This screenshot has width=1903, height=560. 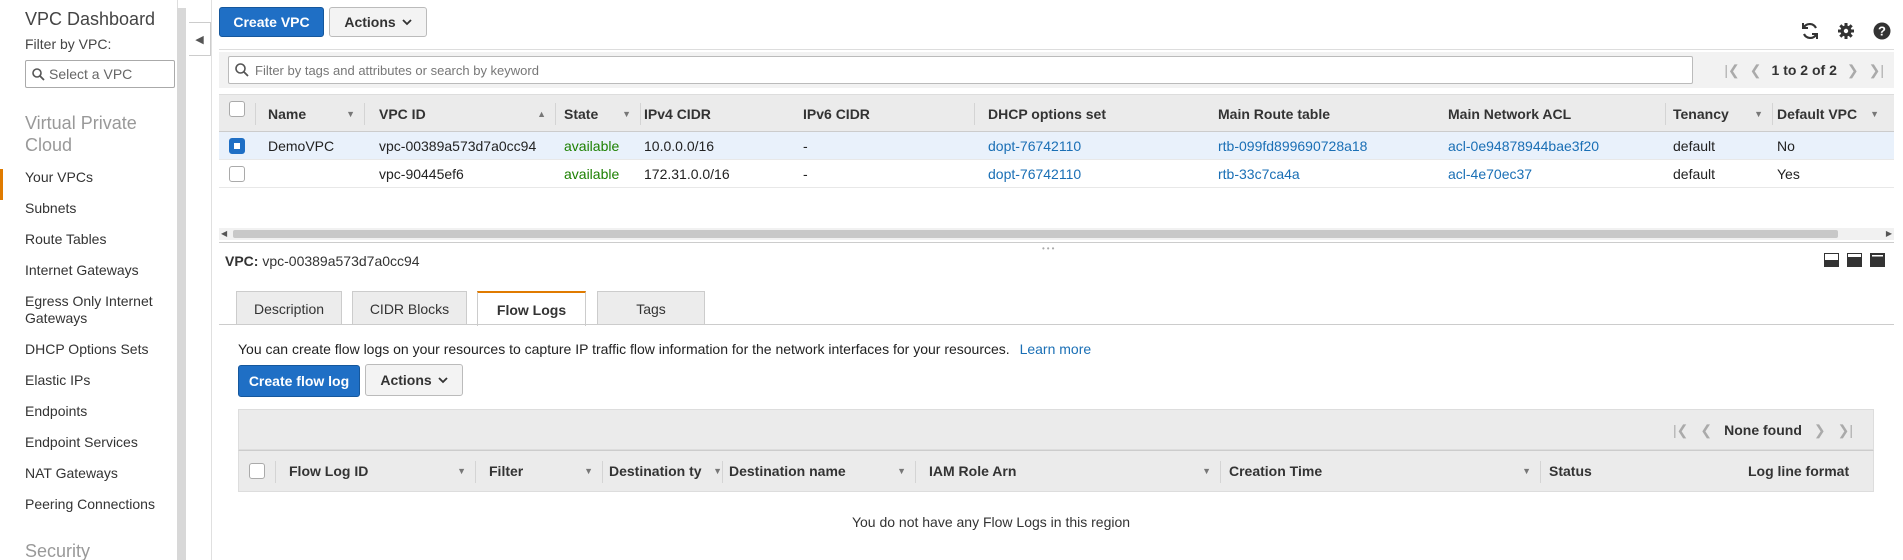 I want to click on layout-bottom-icon, so click(x=1831, y=260).